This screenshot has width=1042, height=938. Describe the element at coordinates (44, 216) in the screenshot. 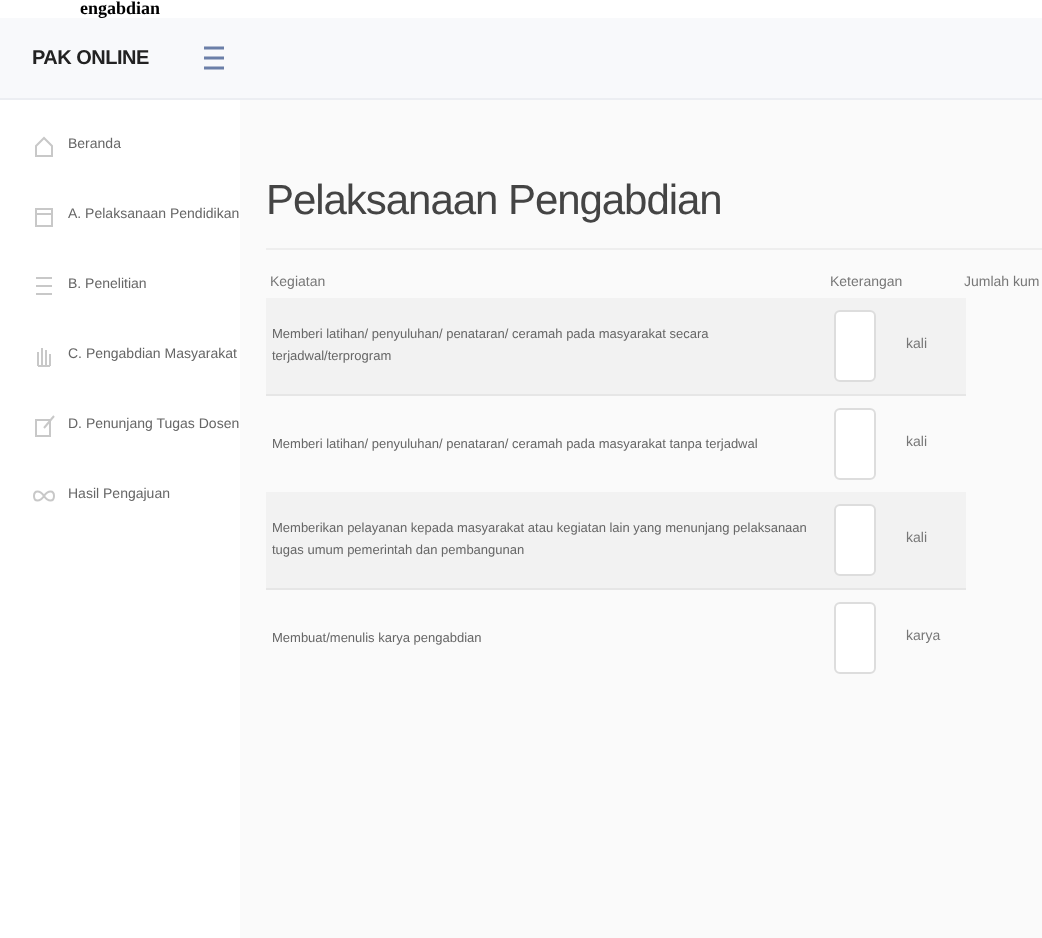

I see `calendar-icon` at that location.